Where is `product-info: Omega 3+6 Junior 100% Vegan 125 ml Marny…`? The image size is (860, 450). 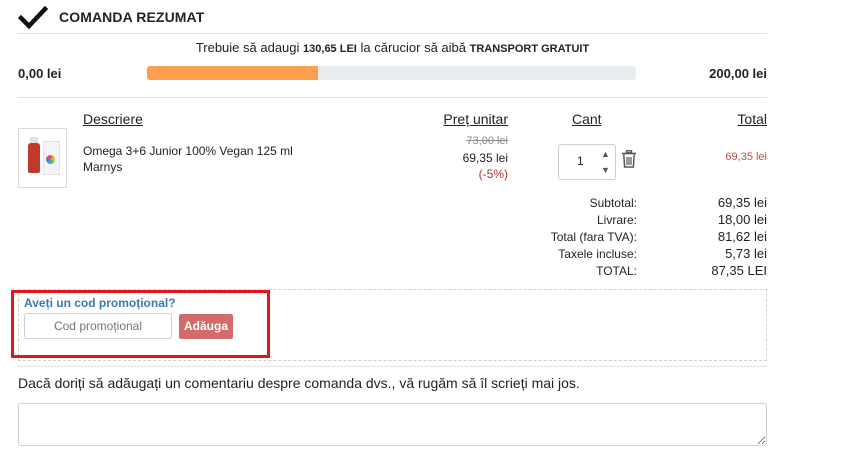 product-info: Omega 3+6 Junior 100% Vegan 125 ml Marny… is located at coordinates (188, 159).